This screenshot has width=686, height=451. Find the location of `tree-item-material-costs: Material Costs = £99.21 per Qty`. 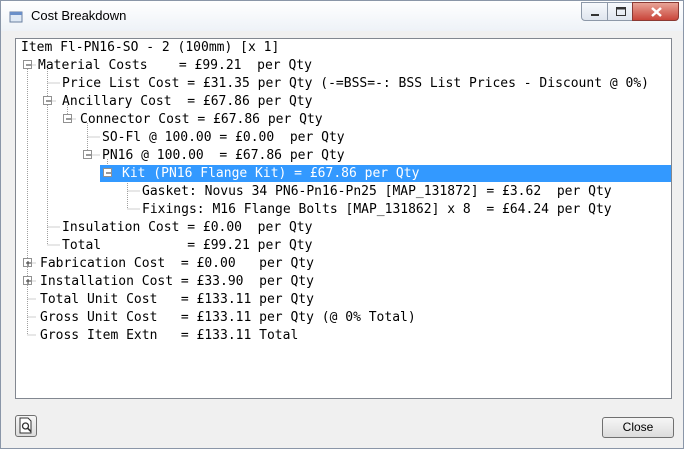

tree-item-material-costs: Material Costs = £99.21 per Qty is located at coordinates (175, 65).